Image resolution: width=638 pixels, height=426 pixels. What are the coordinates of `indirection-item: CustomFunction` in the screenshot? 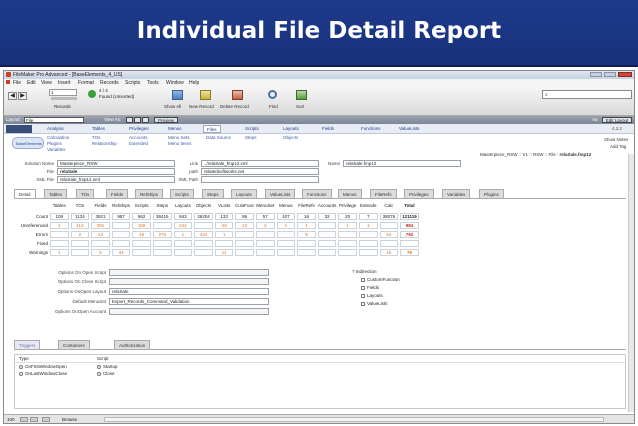 It's located at (380, 279).